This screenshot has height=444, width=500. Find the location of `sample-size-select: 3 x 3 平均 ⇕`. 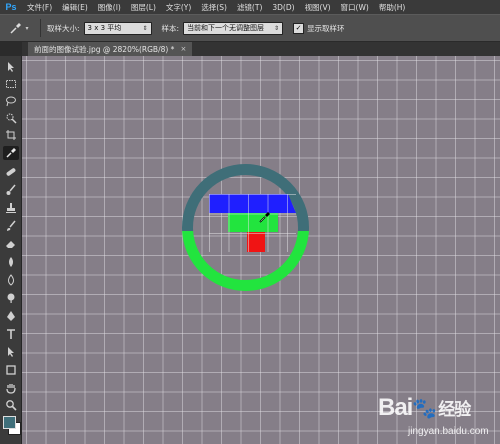

sample-size-select: 3 x 3 平均 ⇕ is located at coordinates (117, 28).